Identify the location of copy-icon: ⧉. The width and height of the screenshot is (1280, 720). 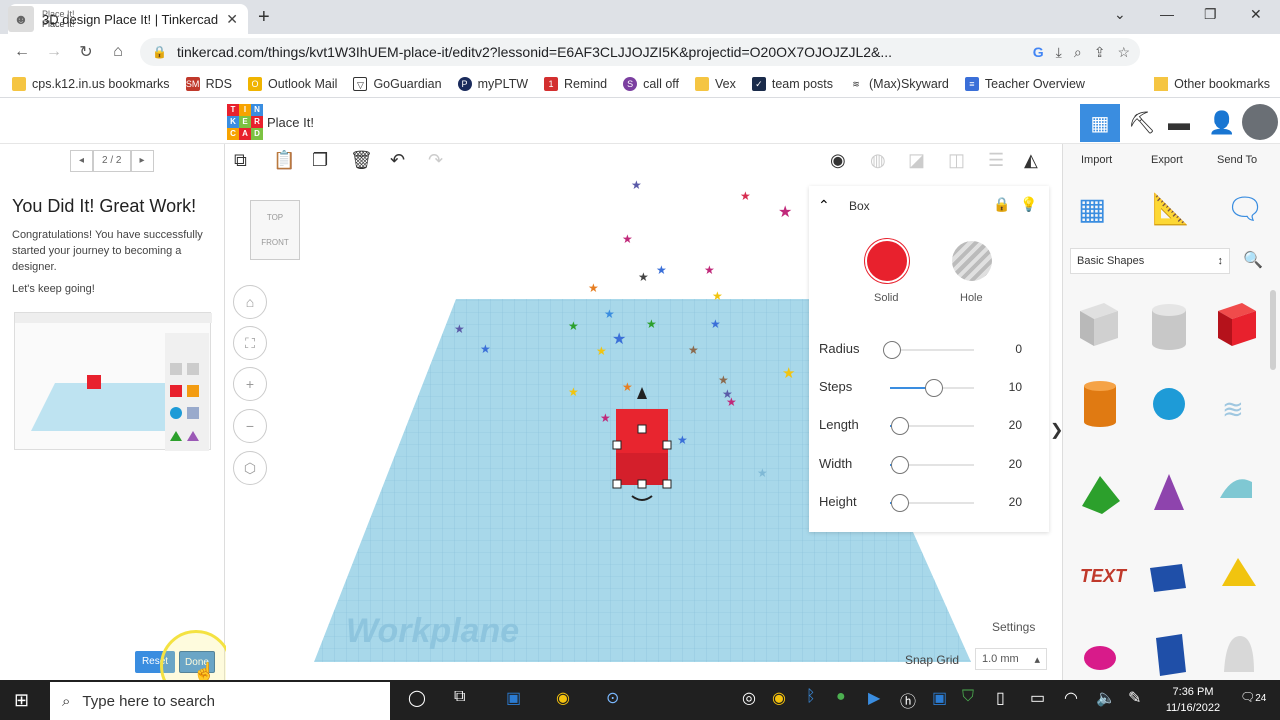
(240, 160).